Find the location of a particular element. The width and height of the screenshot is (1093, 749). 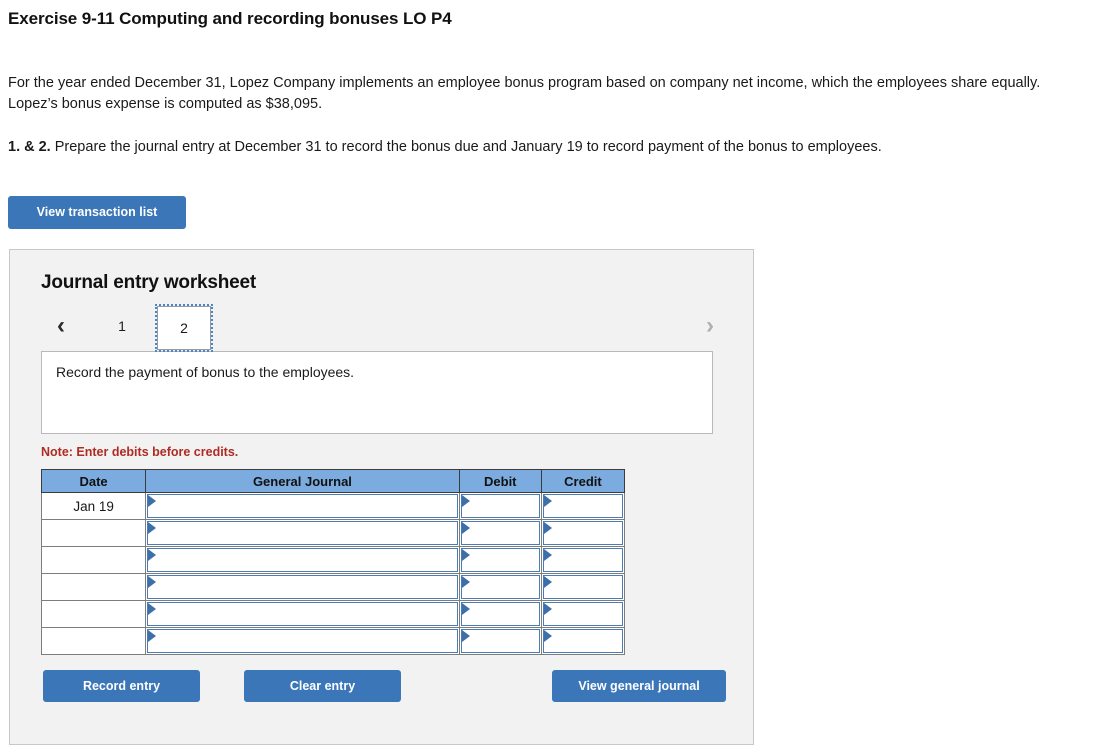

worksheet-tab-1: 1 is located at coordinates (122, 326).